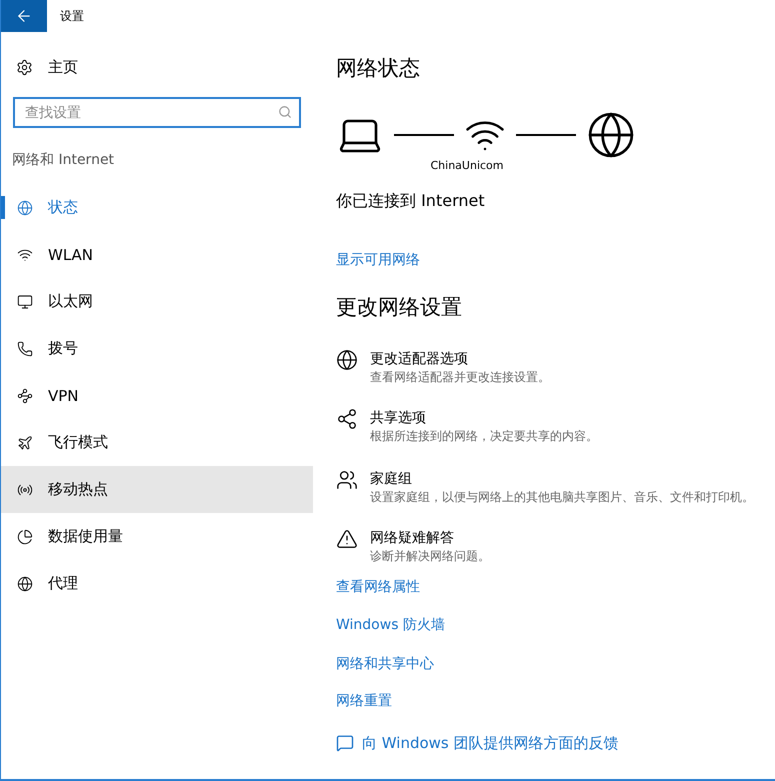 Image resolution: width=775 pixels, height=781 pixels. I want to click on search-field: 查找设置, so click(157, 112).